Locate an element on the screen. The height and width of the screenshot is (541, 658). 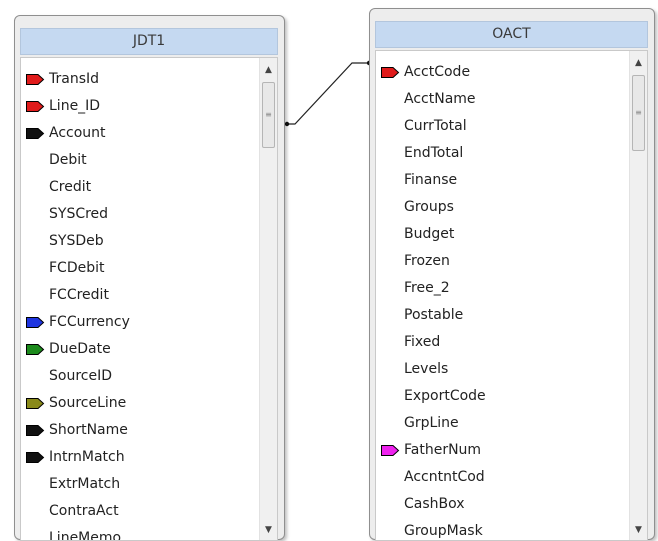
field-row: SourceID is located at coordinates (140, 376).